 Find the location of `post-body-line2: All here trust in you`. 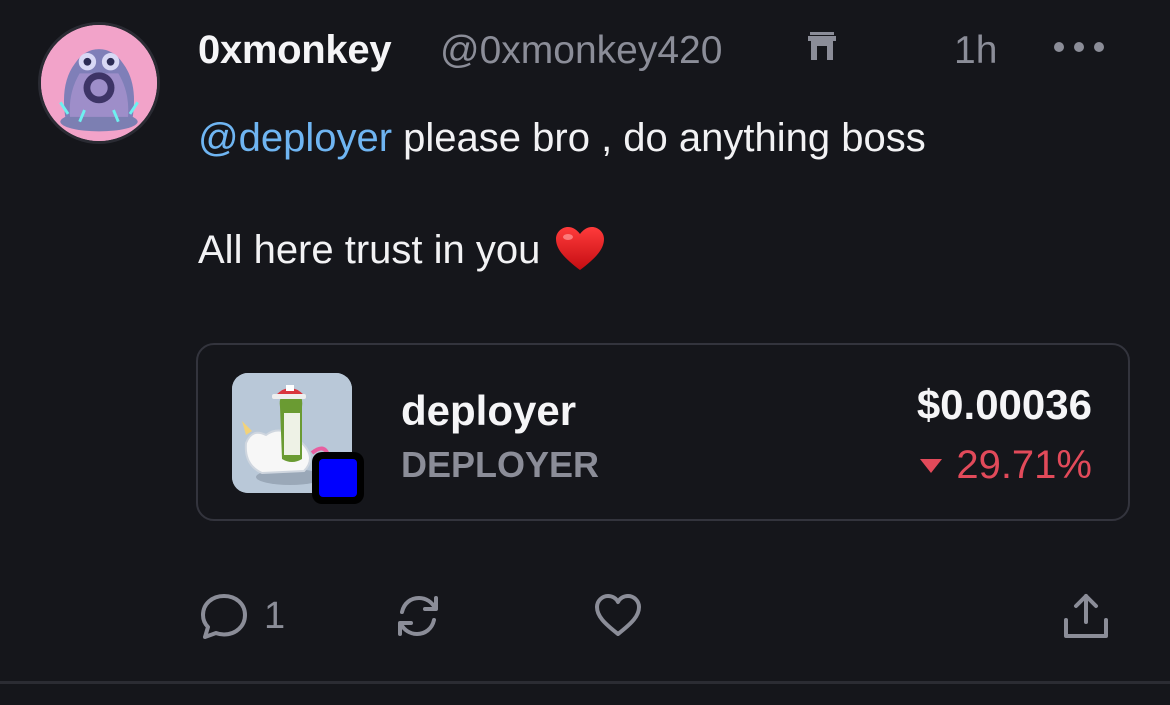

post-body-line2: All here trust in you is located at coordinates (402, 250).